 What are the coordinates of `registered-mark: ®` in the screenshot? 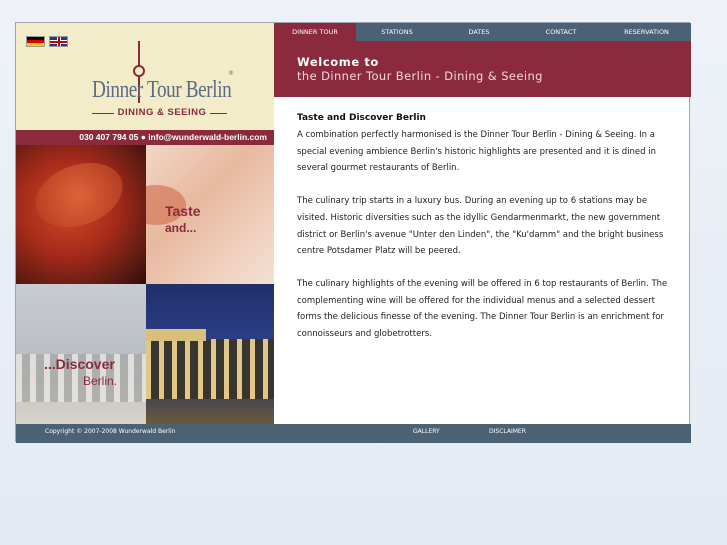 It's located at (231, 73).